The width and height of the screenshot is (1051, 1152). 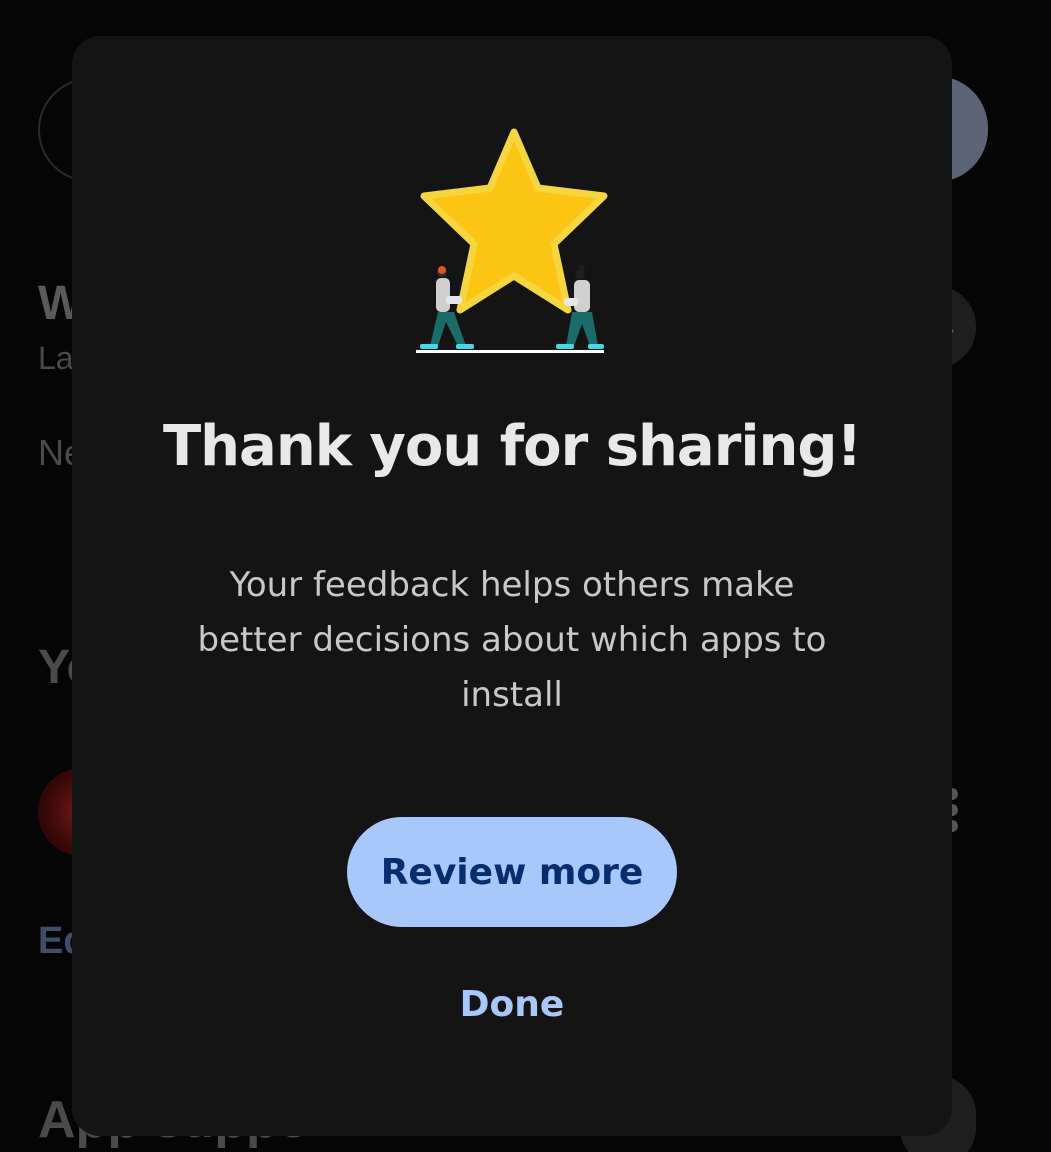 What do you see at coordinates (56, 358) in the screenshot?
I see `background-section-subtitle: La` at bounding box center [56, 358].